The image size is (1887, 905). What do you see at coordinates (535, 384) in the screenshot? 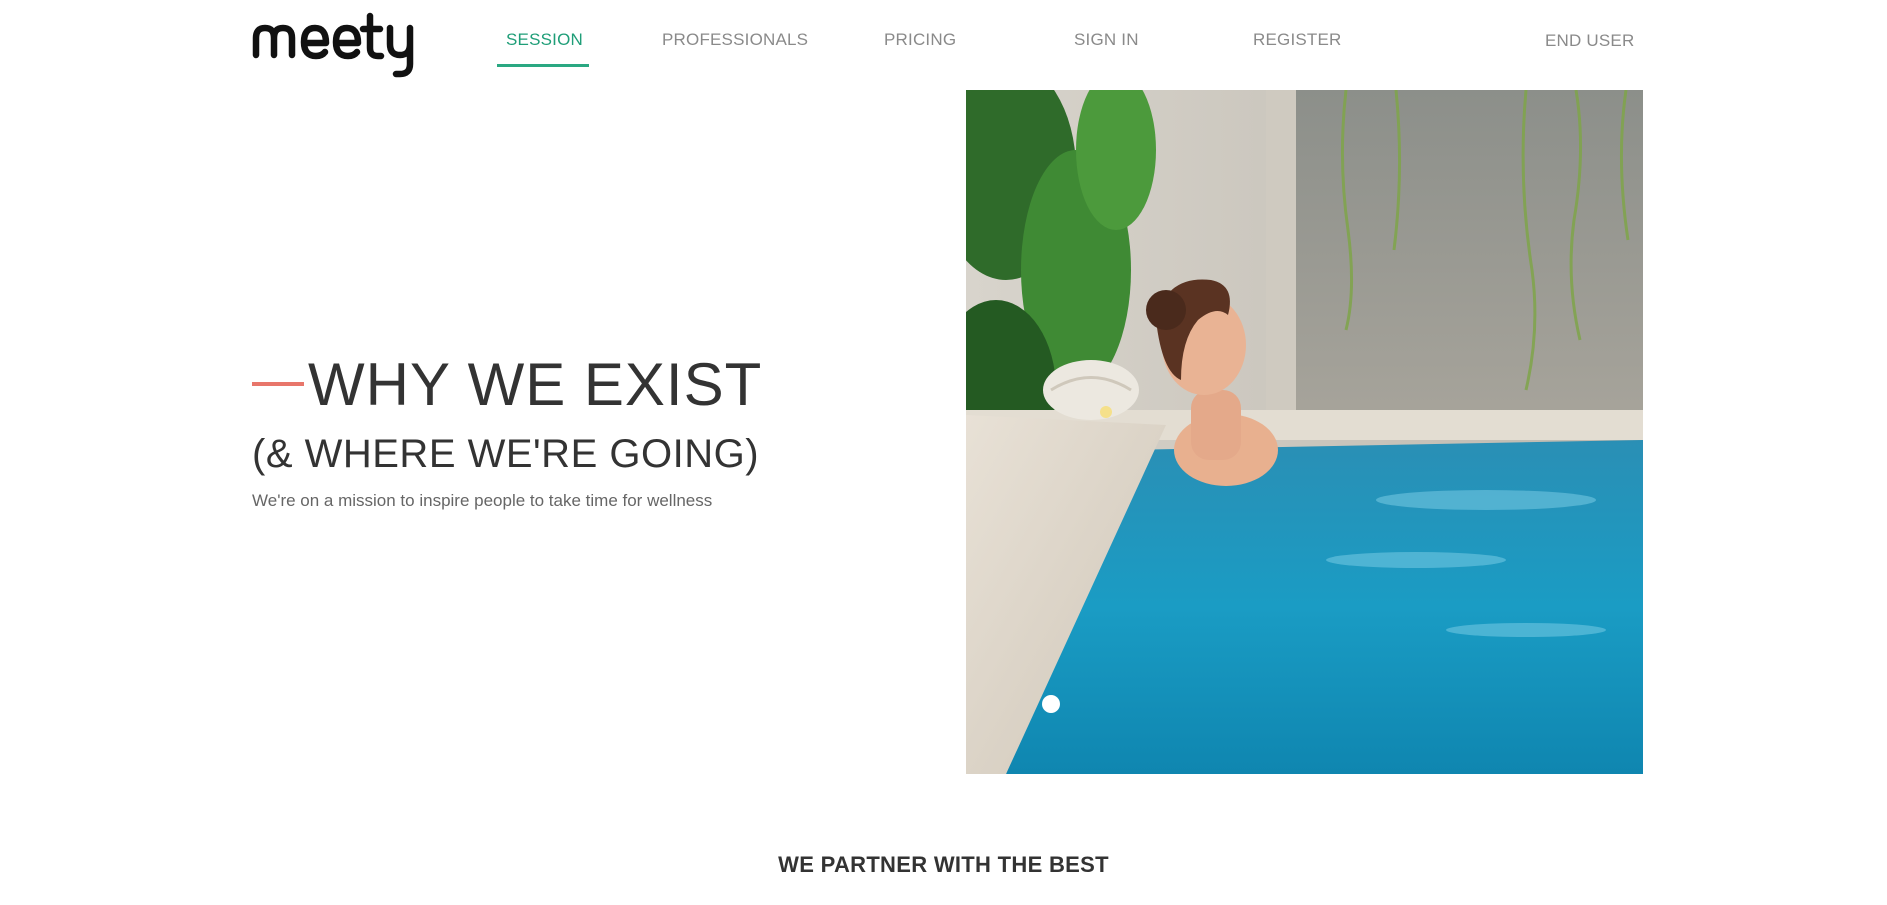
I see `hero-title: WHY WE EXIST` at bounding box center [535, 384].